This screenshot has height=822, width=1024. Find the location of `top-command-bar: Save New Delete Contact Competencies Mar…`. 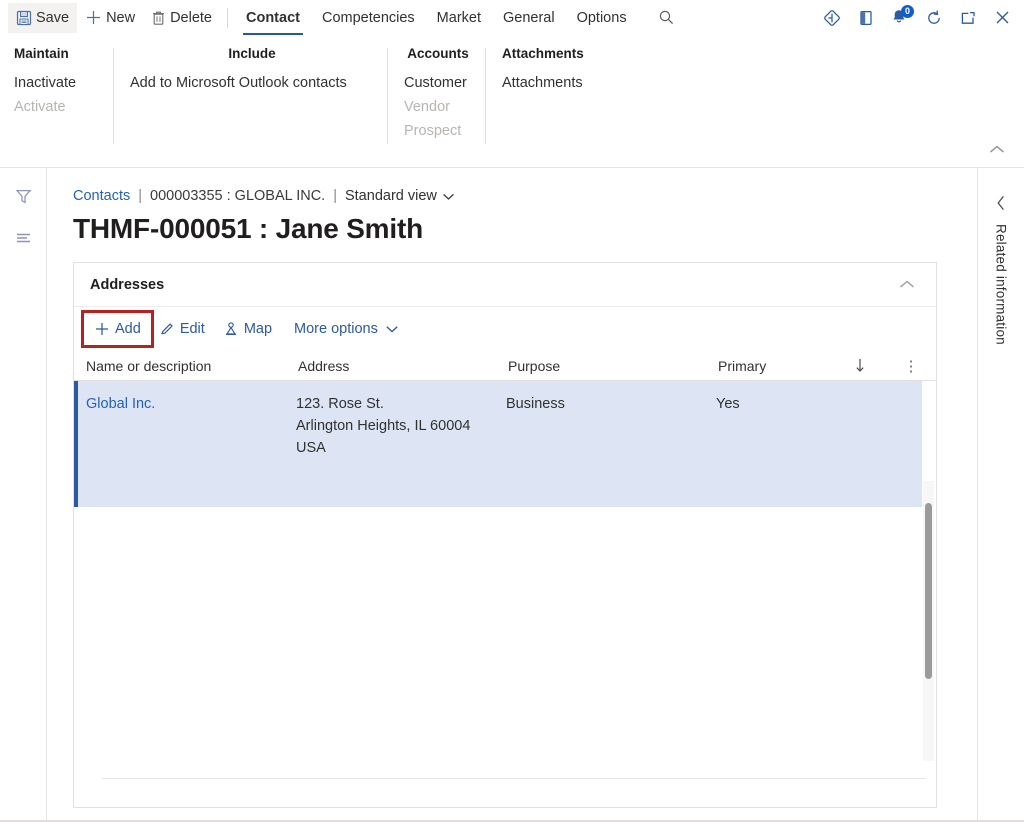

top-command-bar: Save New Delete Contact Competencies Mar… is located at coordinates (512, 18).